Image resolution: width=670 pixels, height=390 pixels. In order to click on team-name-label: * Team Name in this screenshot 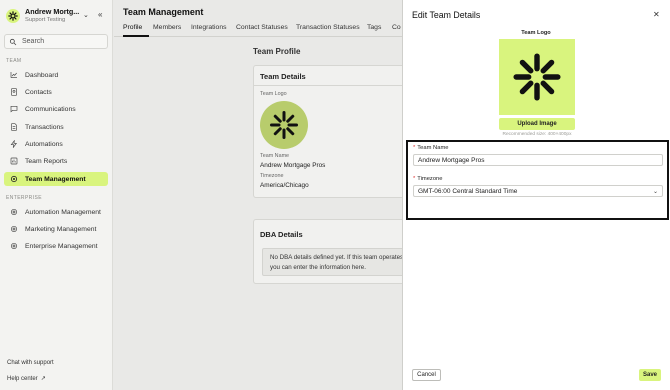, I will do `click(431, 148)`.